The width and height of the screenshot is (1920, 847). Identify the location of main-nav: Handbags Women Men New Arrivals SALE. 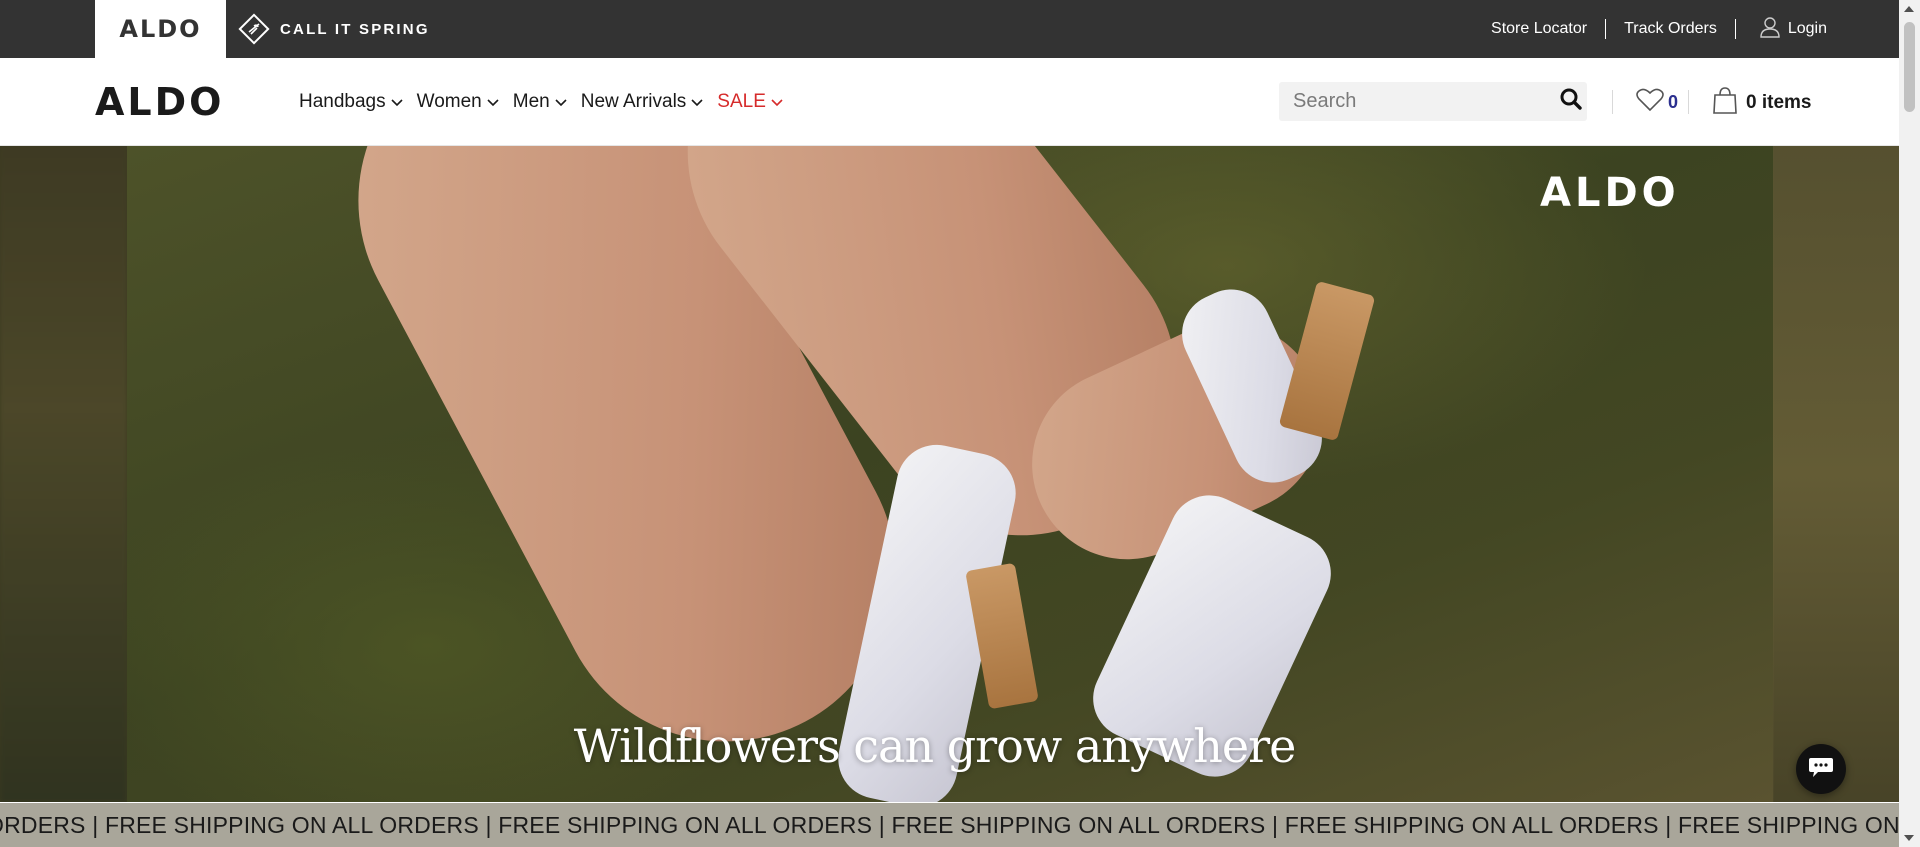
(541, 102).